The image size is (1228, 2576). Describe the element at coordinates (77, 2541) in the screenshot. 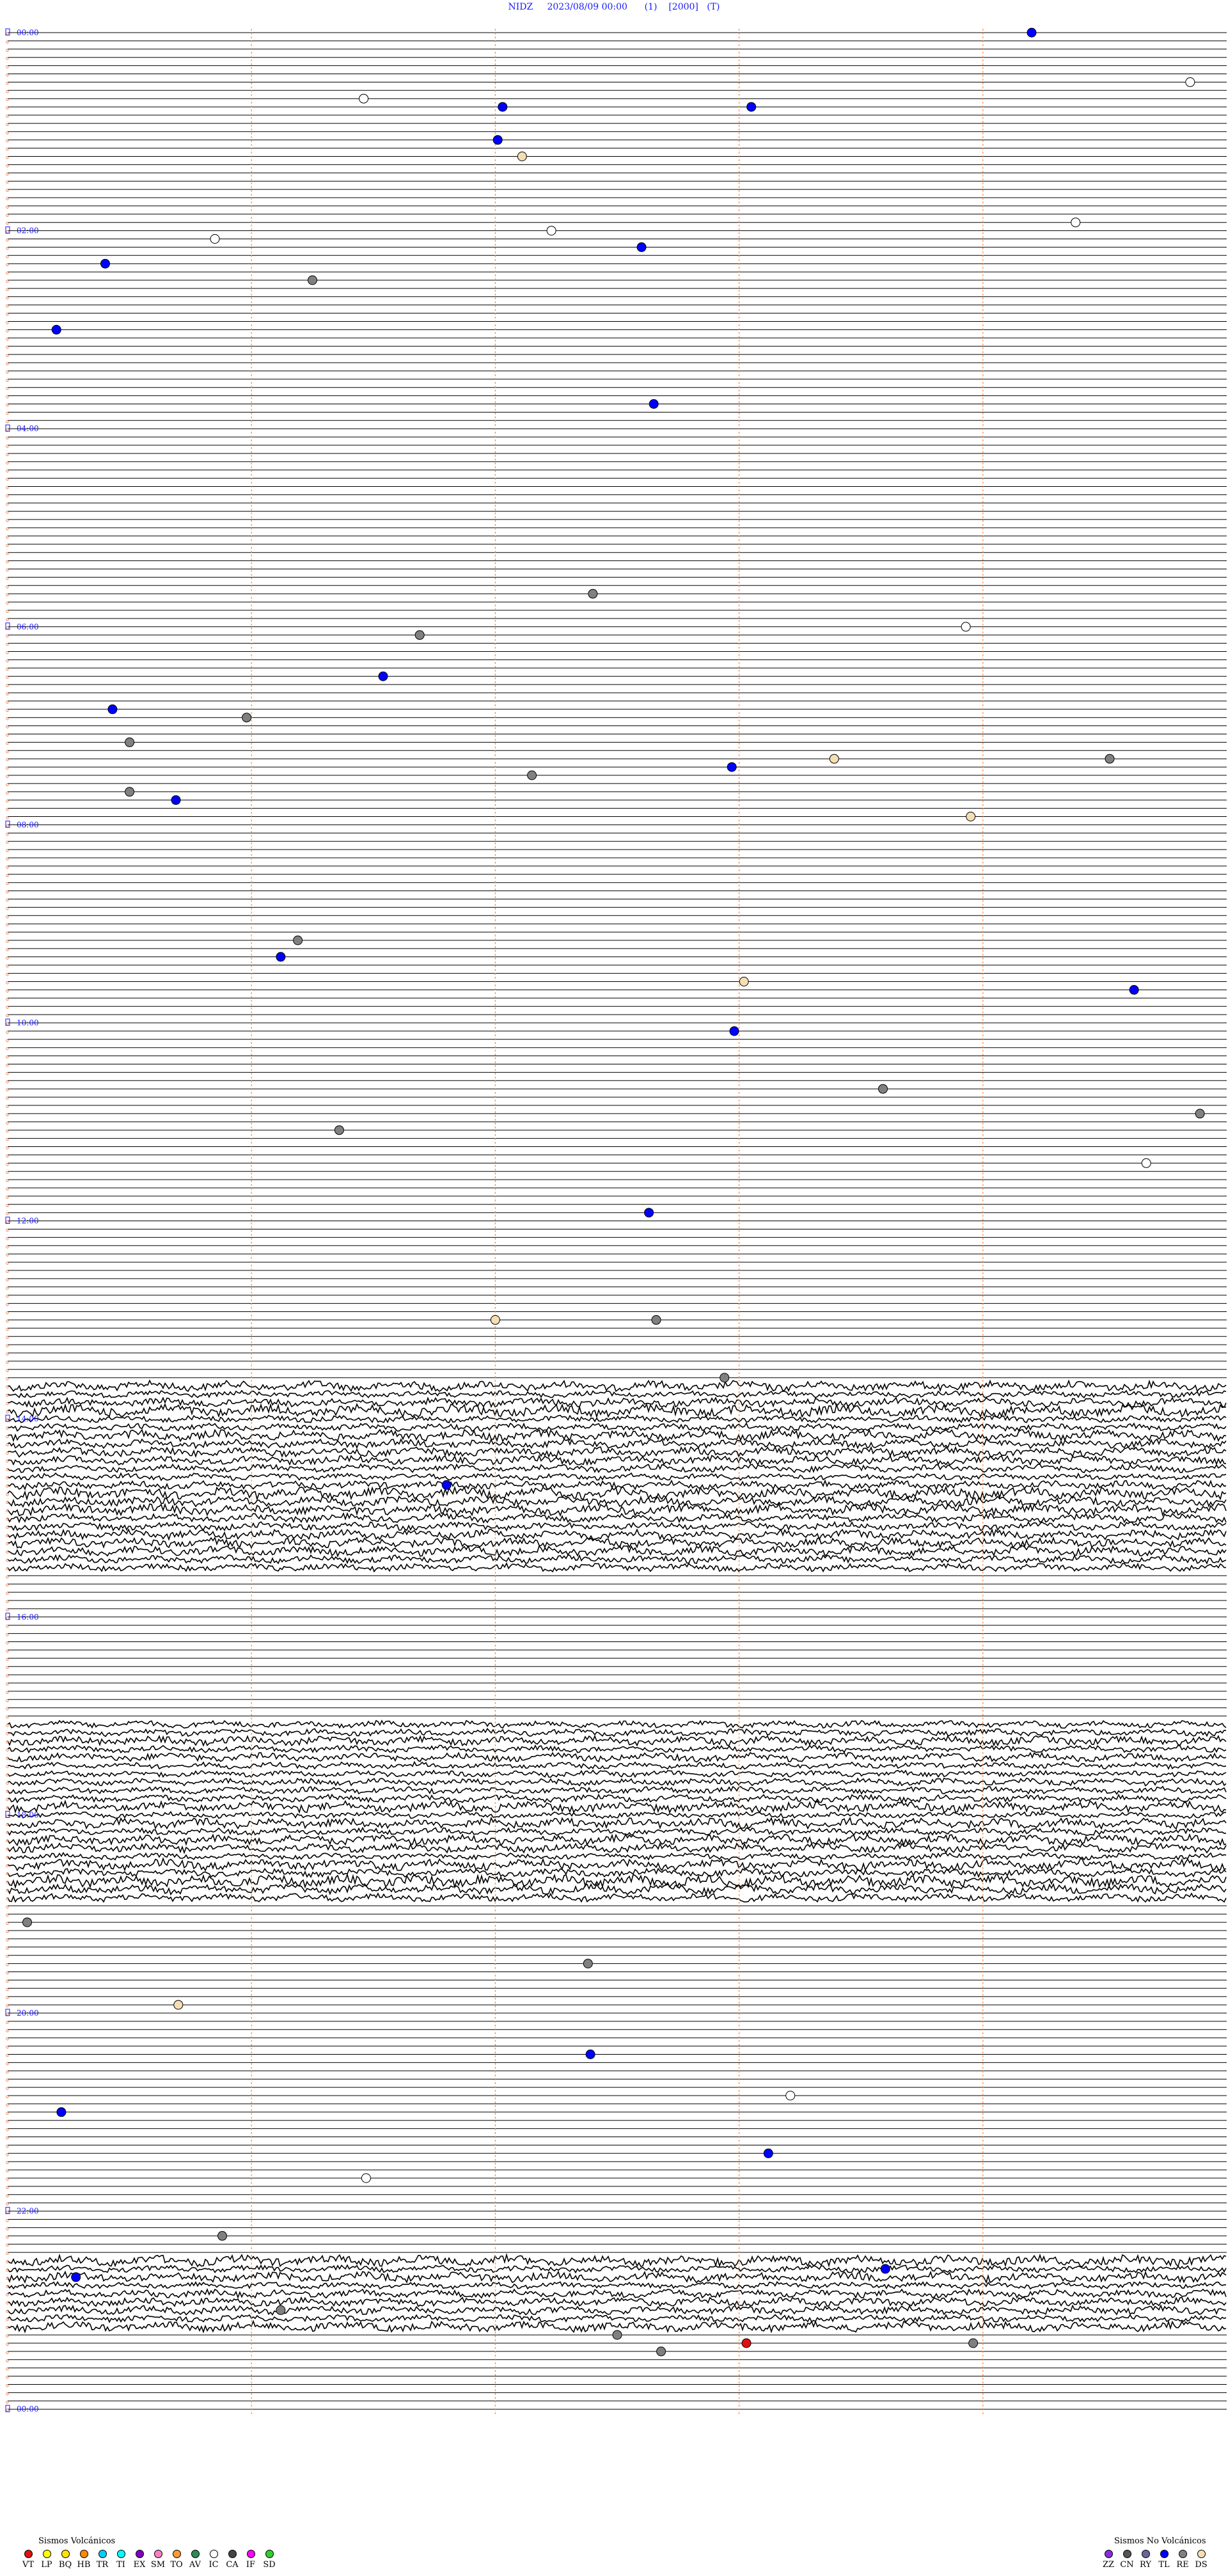

I see `legend-volcanic-title: Sismos Volcánicos` at that location.